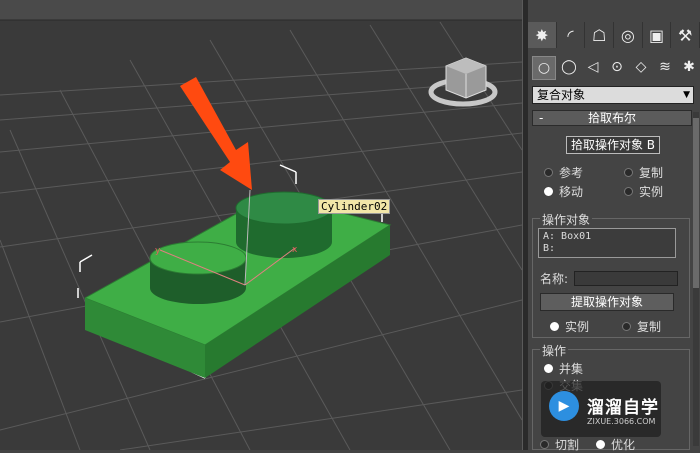 Image resolution: width=700 pixels, height=453 pixels. Describe the element at coordinates (613, 95) in the screenshot. I see `category-dropdown: 复合对象 ▼` at that location.